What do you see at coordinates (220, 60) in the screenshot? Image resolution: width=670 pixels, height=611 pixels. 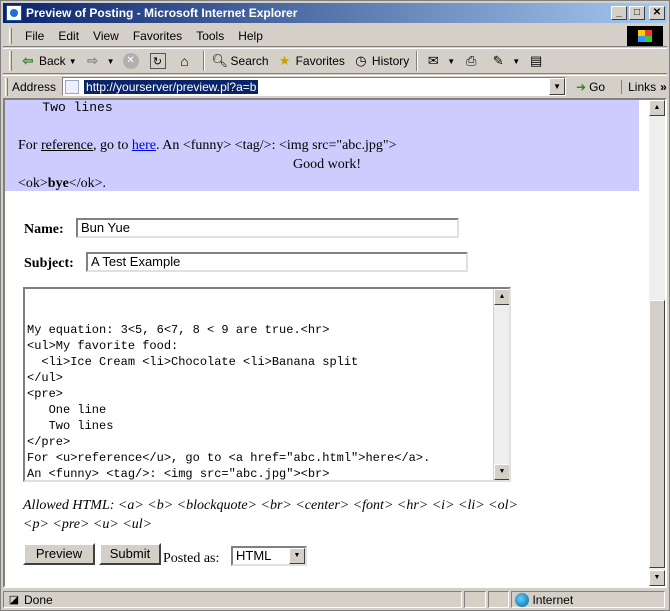 I see `search-icon: 🔍︎` at bounding box center [220, 60].